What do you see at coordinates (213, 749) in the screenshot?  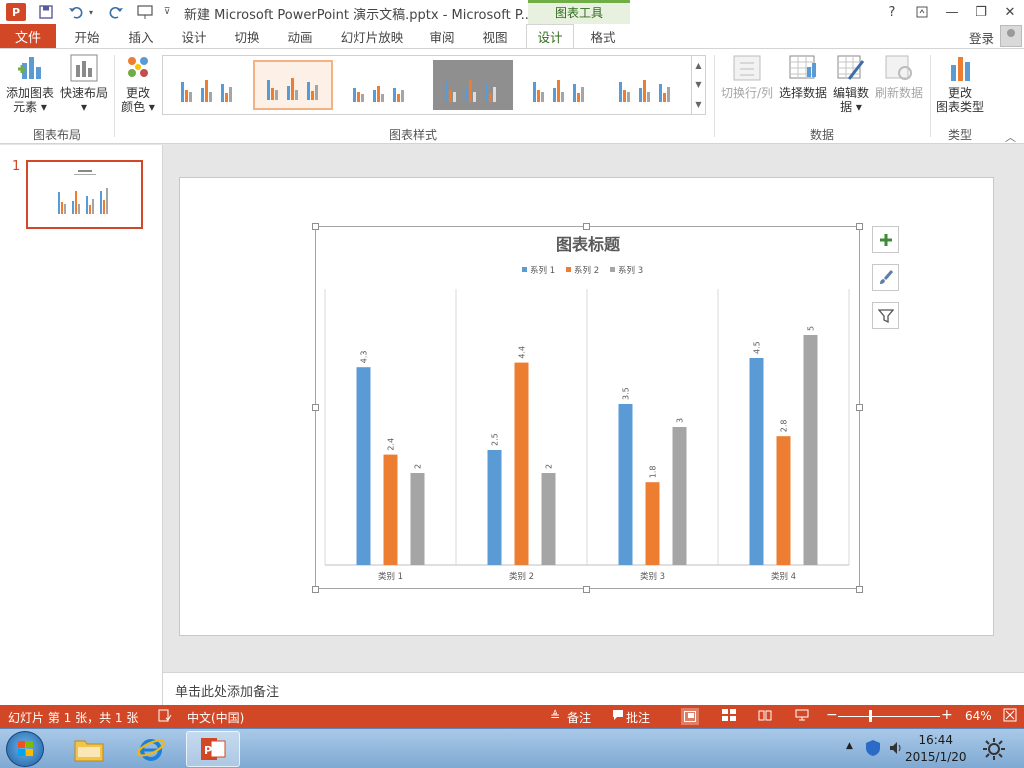 I see `taskbar-powerpoint: P` at bounding box center [213, 749].